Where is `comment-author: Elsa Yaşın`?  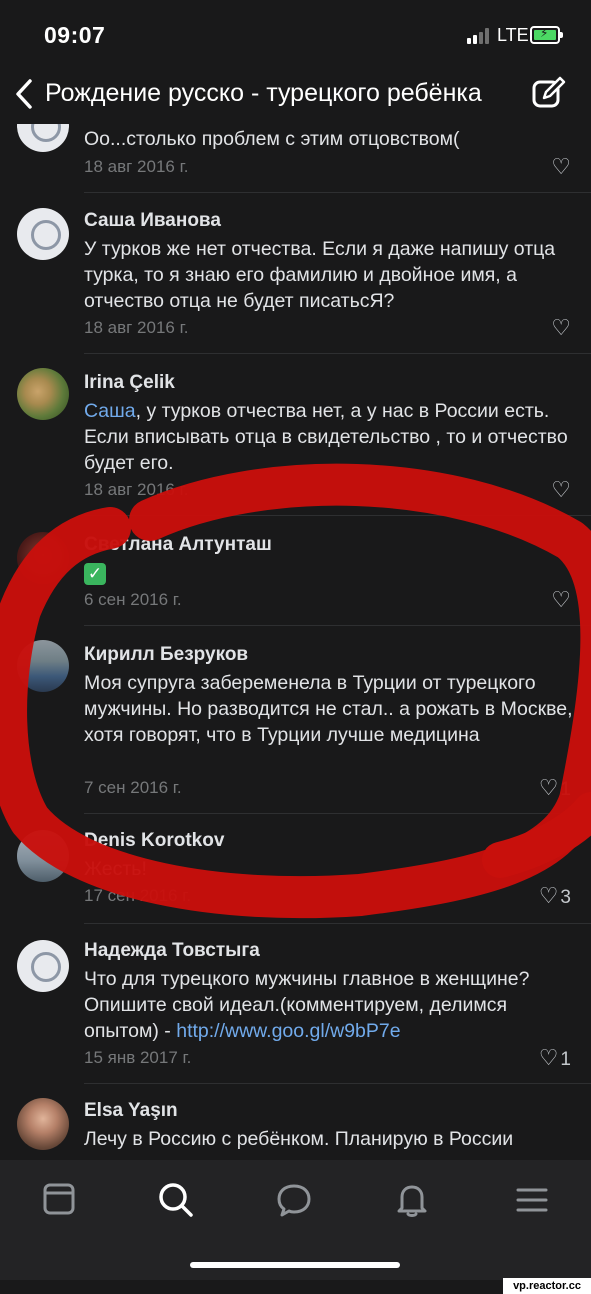 comment-author: Elsa Yaşın is located at coordinates (131, 1111).